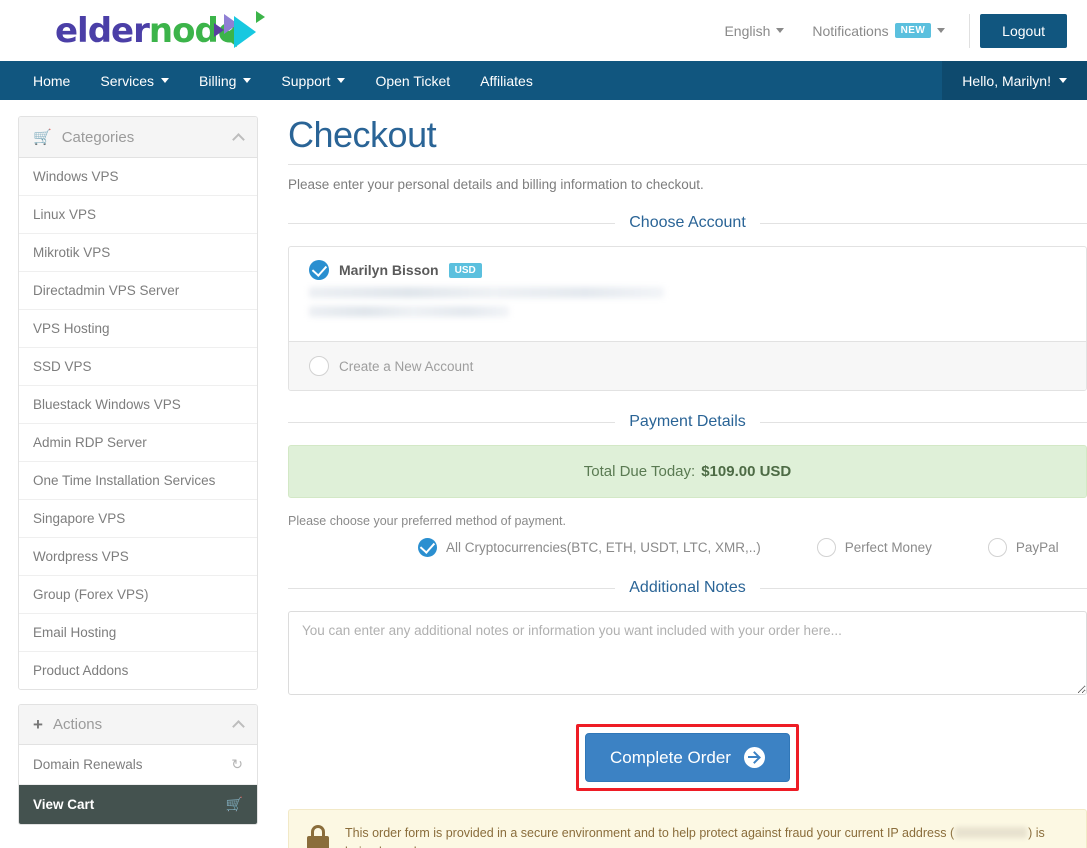 The width and height of the screenshot is (1087, 848). Describe the element at coordinates (138, 804) in the screenshot. I see `sidebar-item-view-cart: View Cart 🛒` at that location.